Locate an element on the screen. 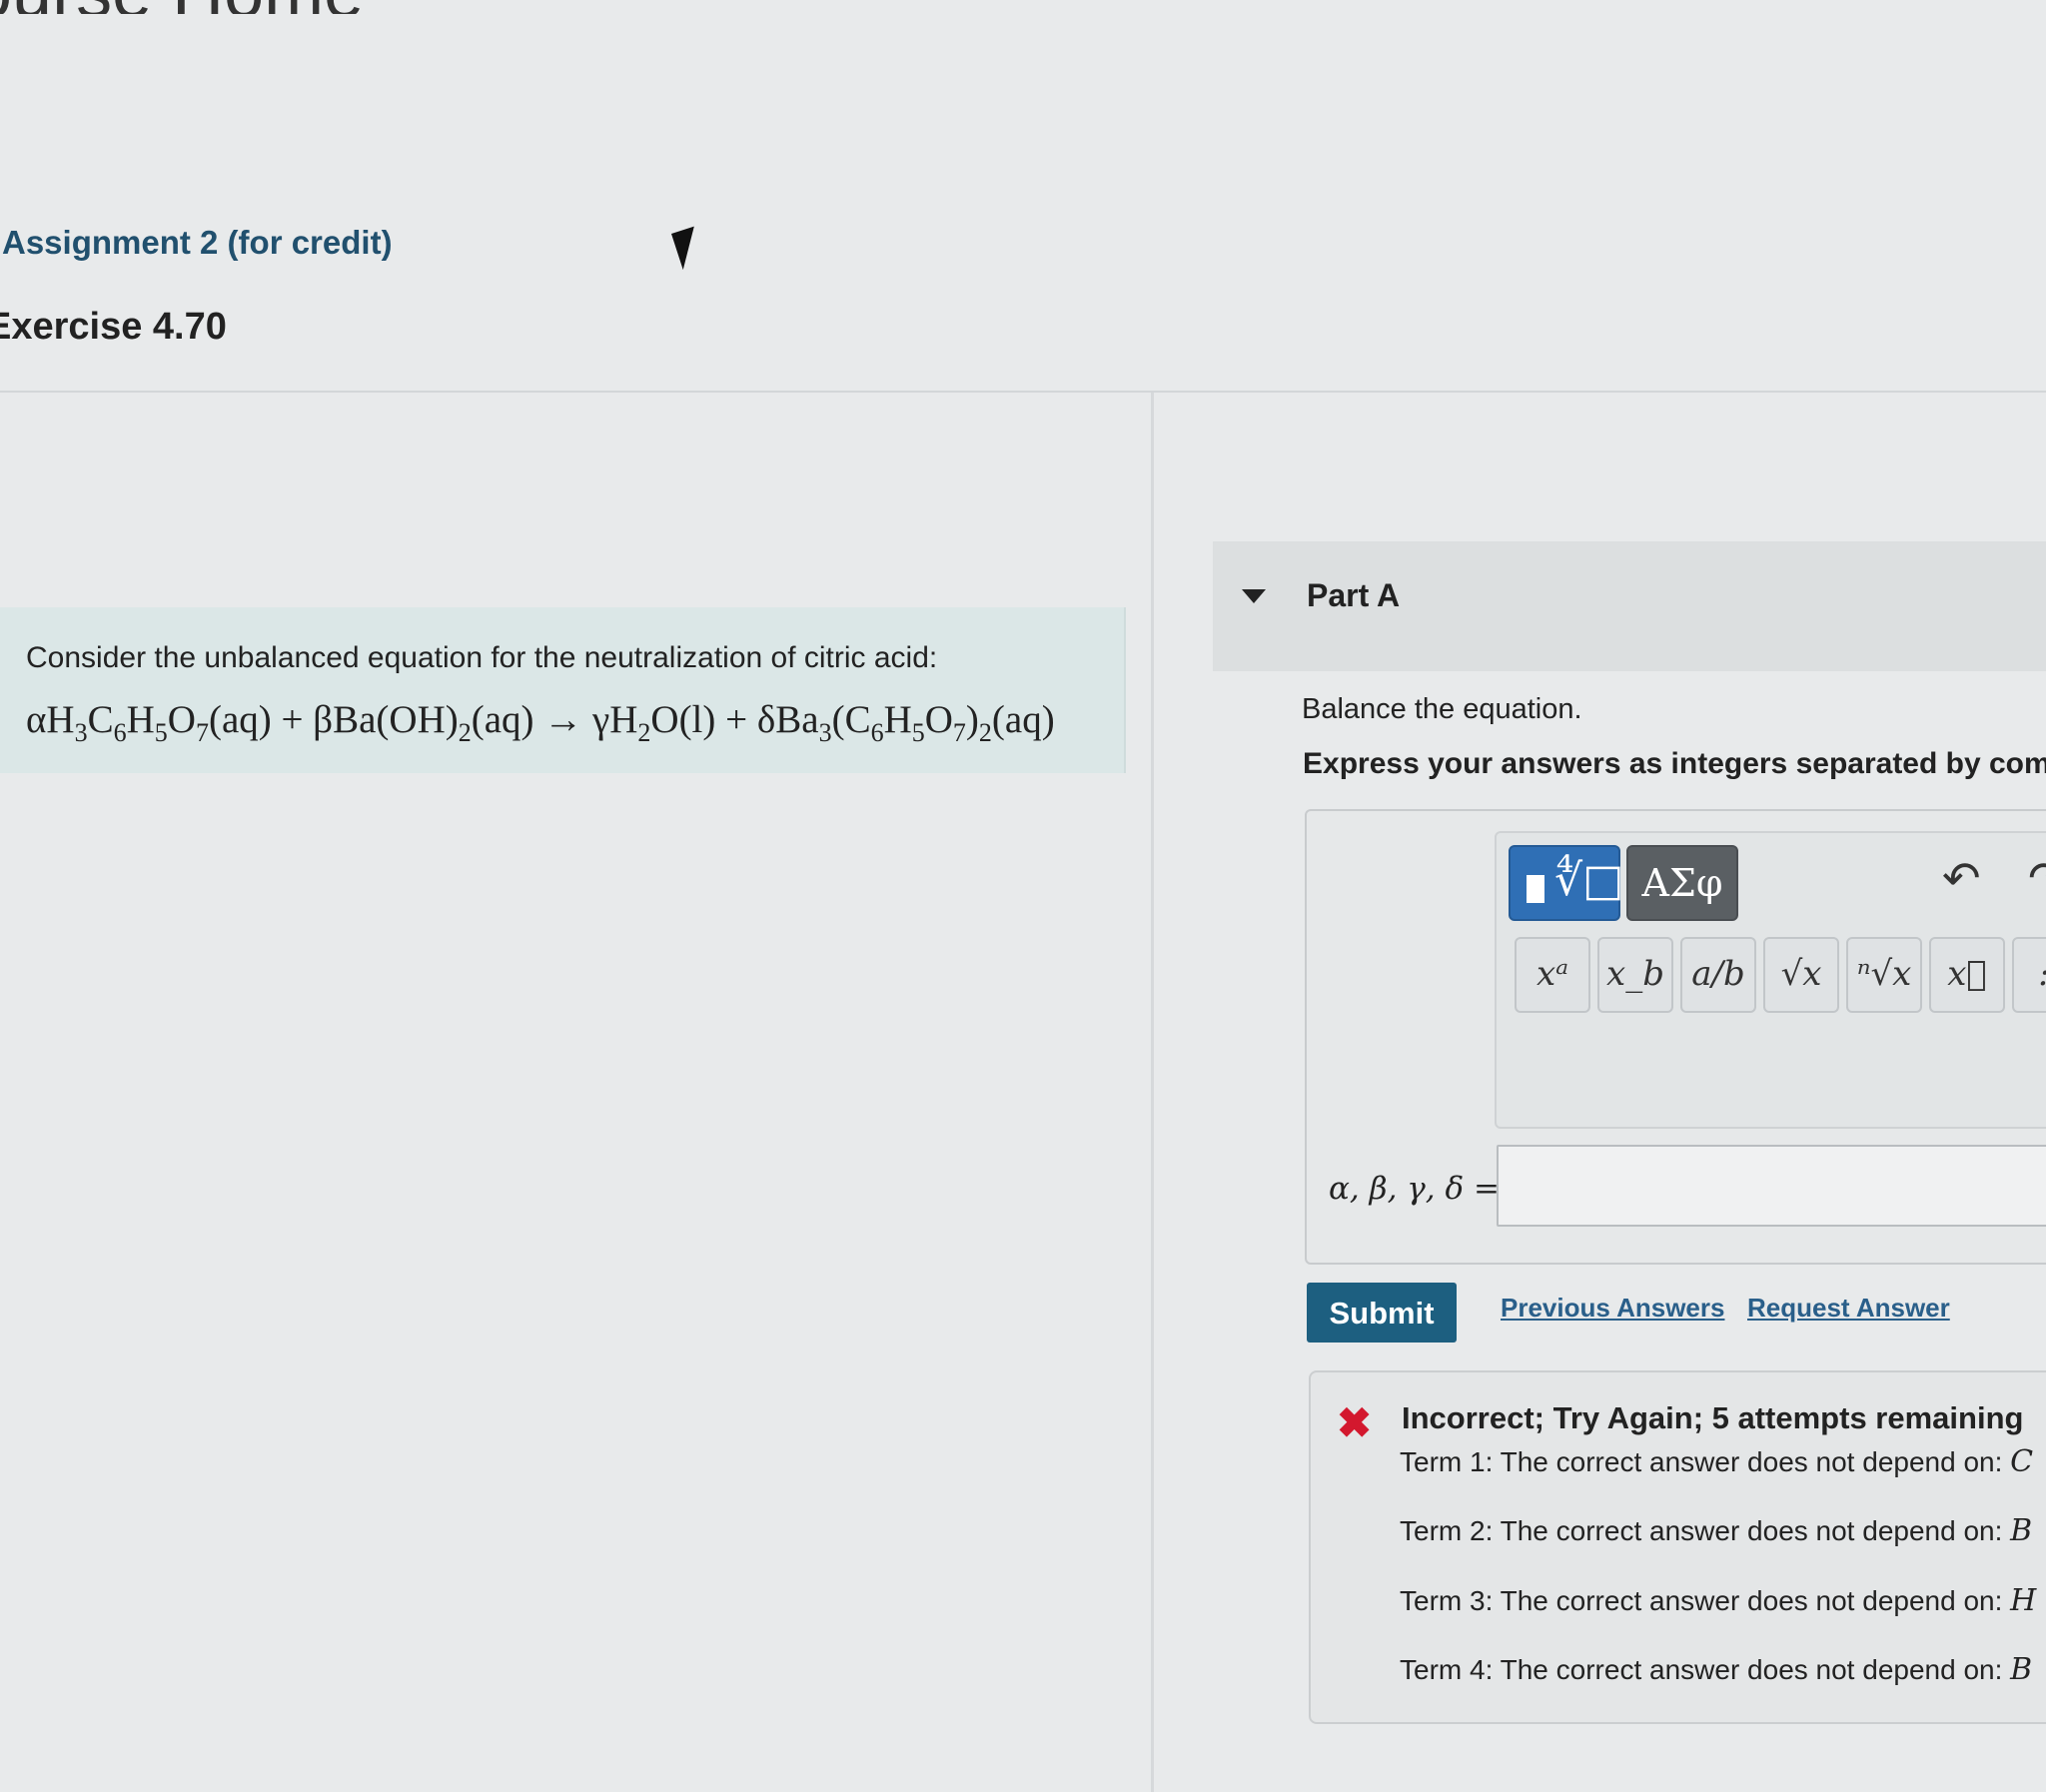 This screenshot has width=2046, height=1792. problem-statement-panel is located at coordinates (563, 690).